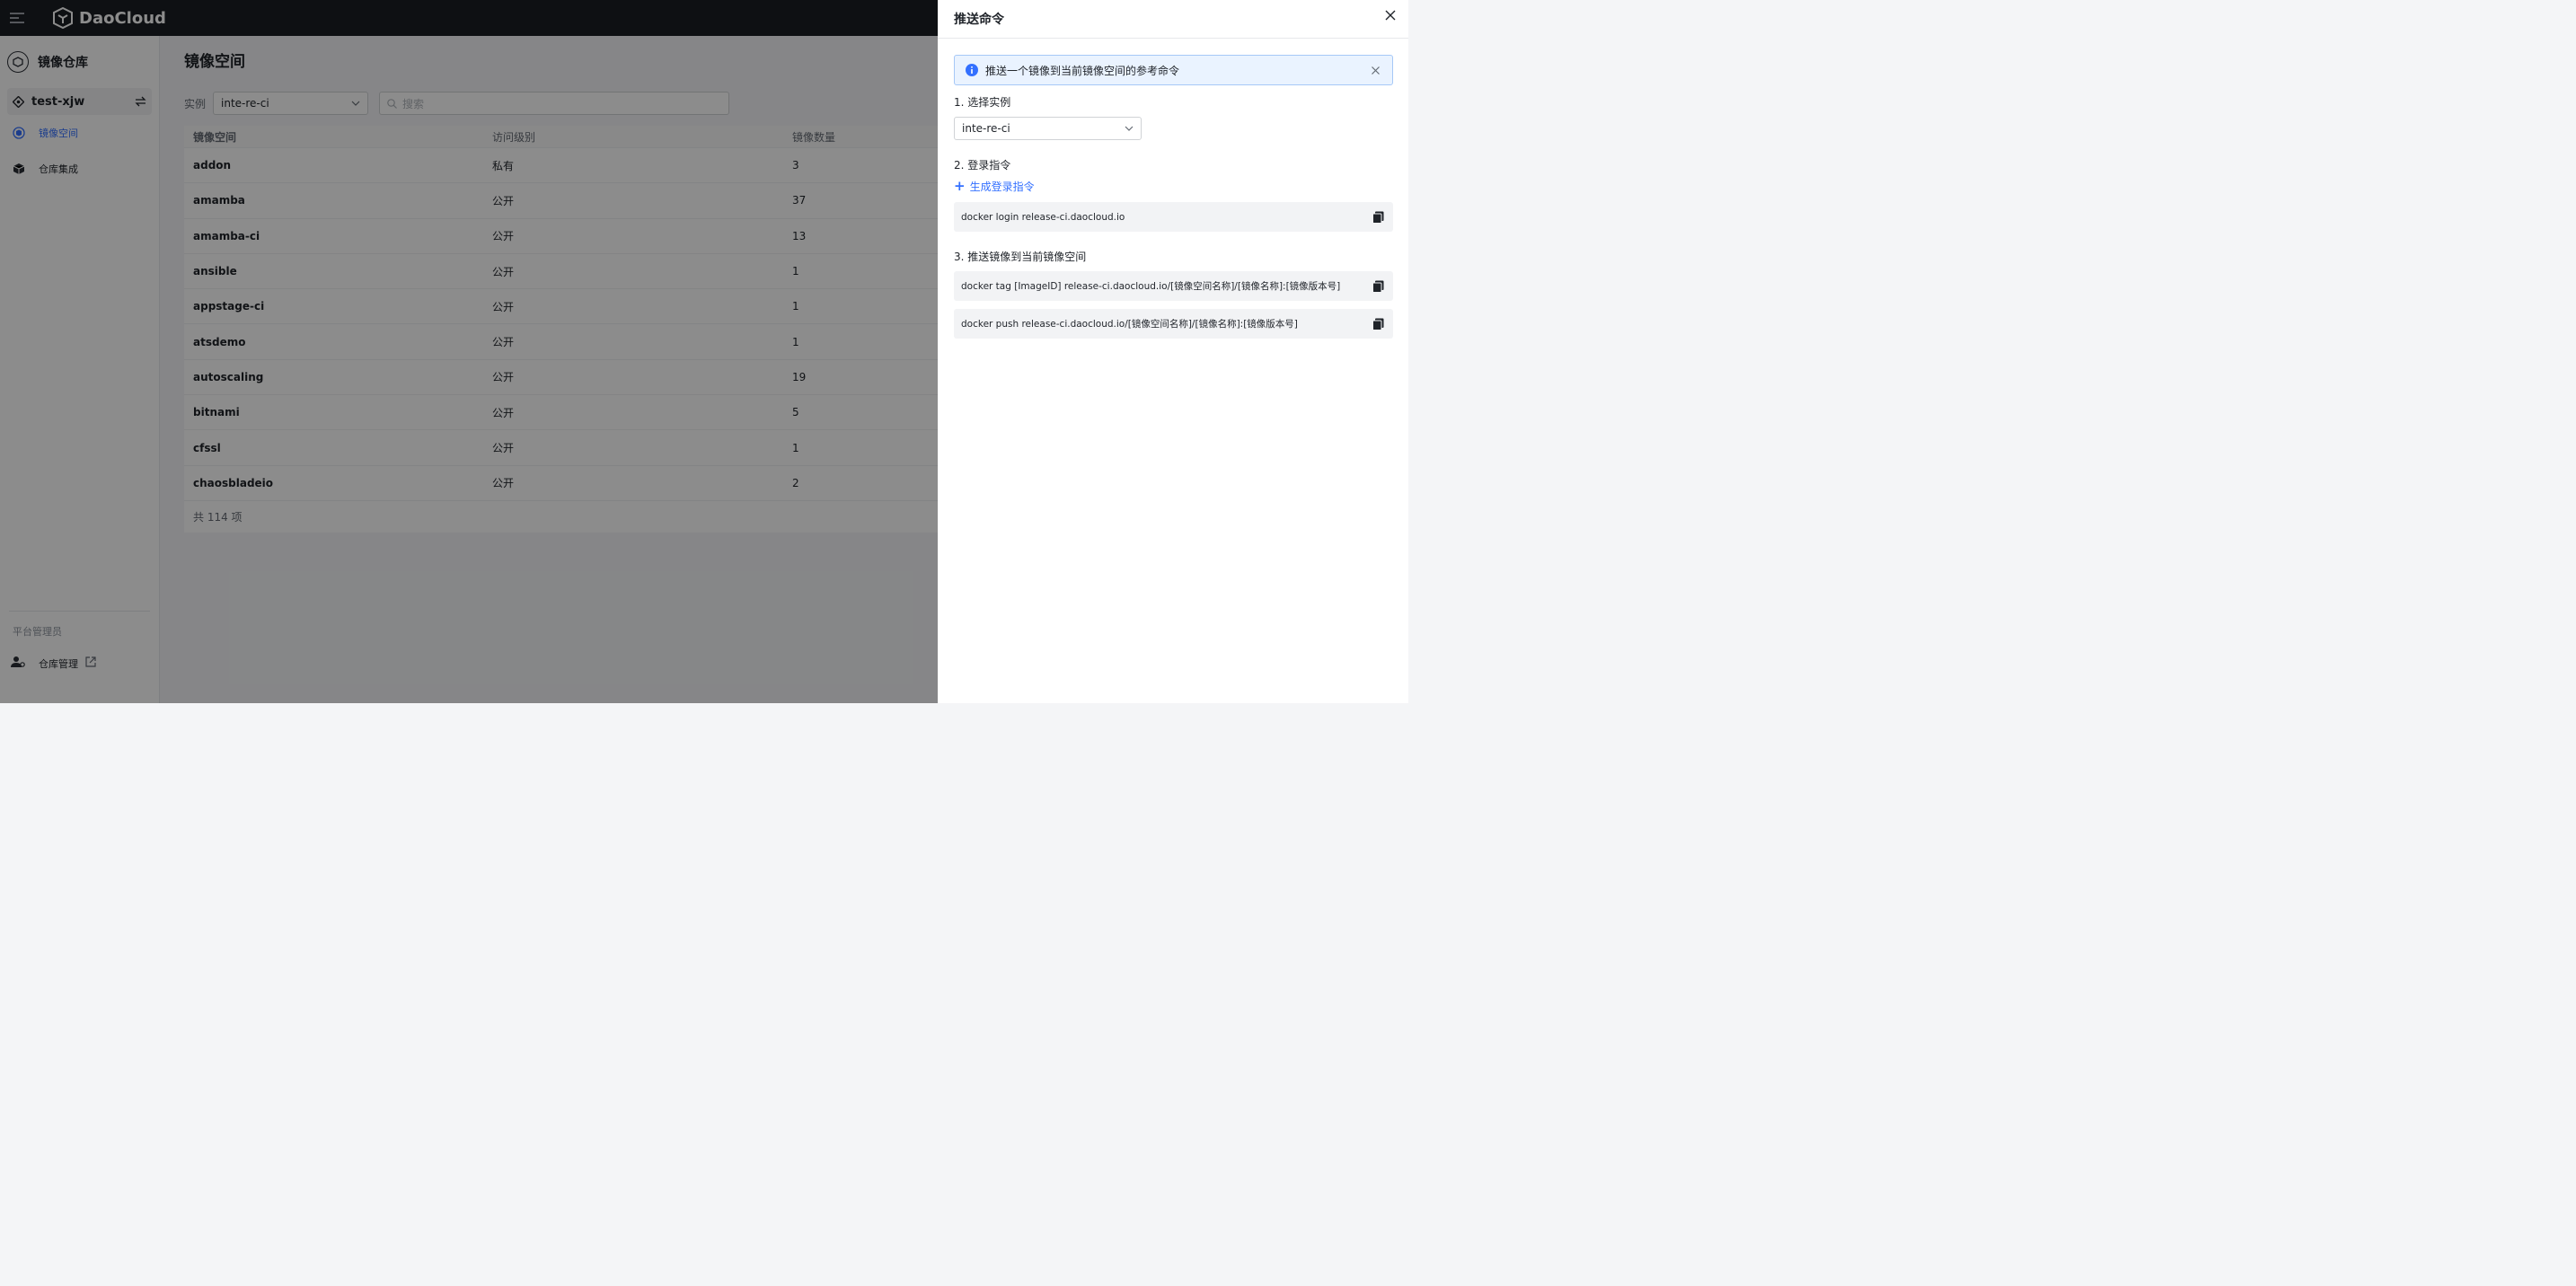 The width and height of the screenshot is (2576, 1286). What do you see at coordinates (1043, 217) in the screenshot?
I see `login-command-text: docker login release-ci.daocloud.io` at bounding box center [1043, 217].